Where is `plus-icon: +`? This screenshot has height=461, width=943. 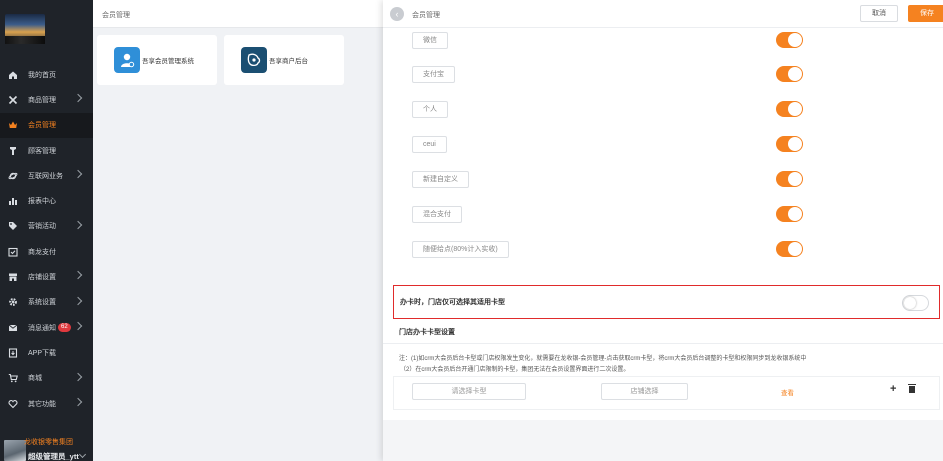 plus-icon: + is located at coordinates (893, 389).